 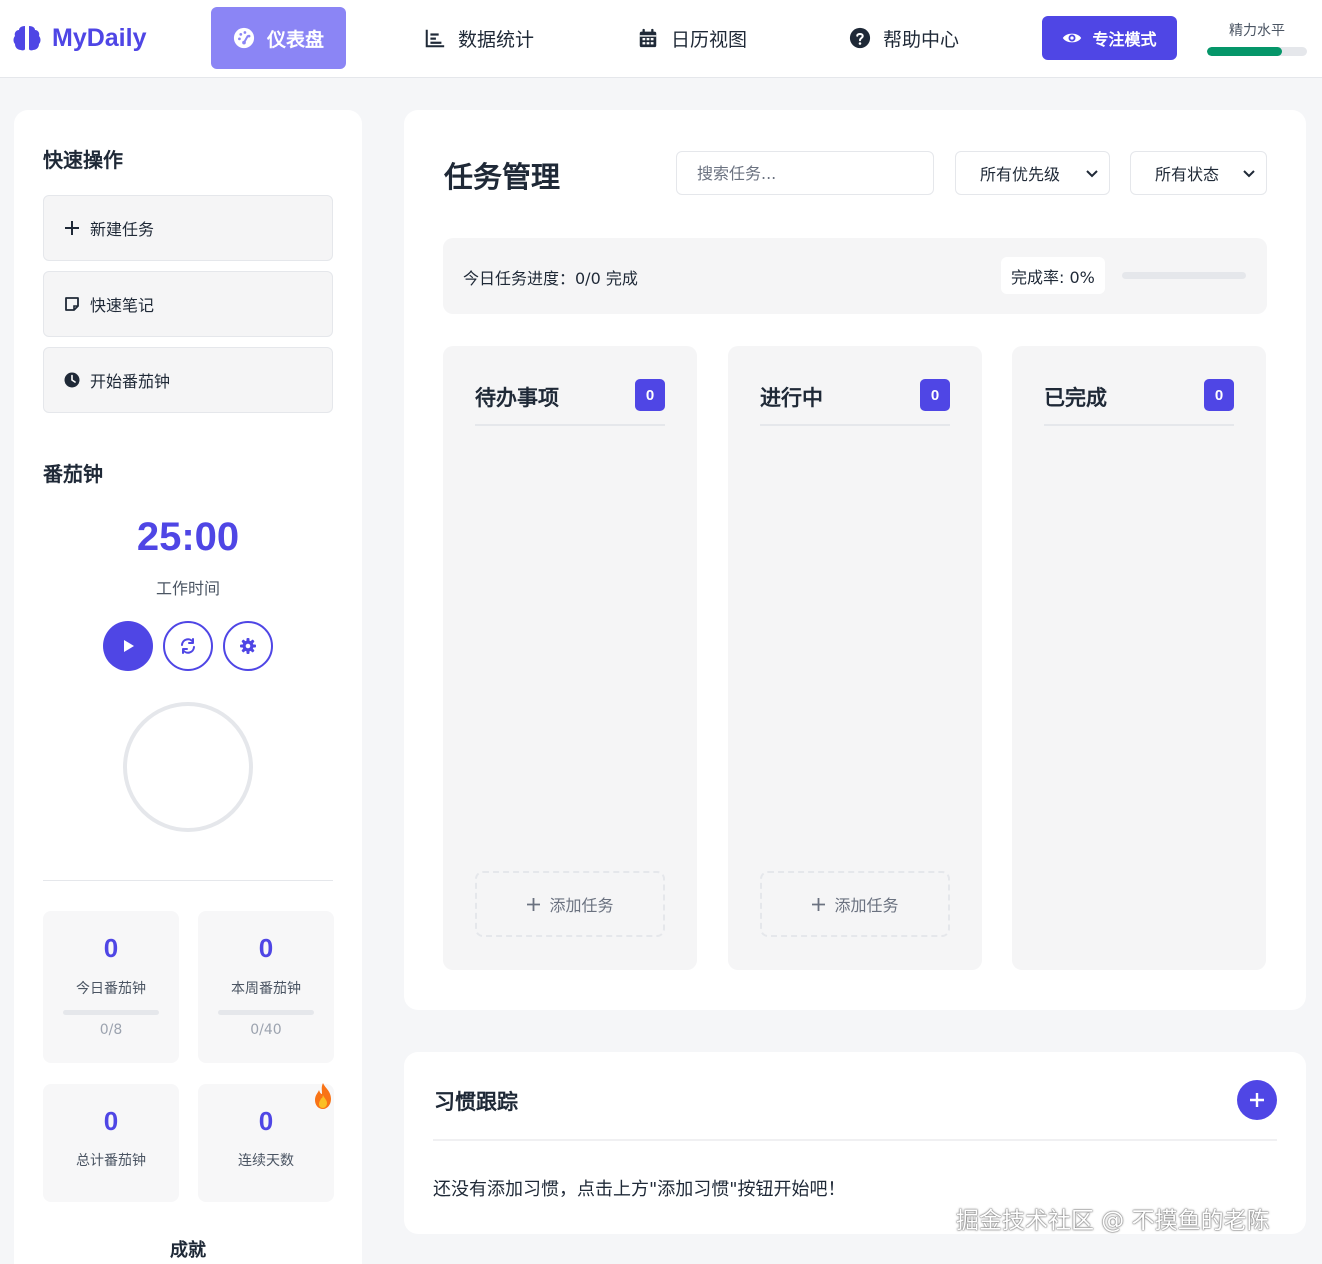 I want to click on nav-dashboard: 仪表盘, so click(x=278, y=38).